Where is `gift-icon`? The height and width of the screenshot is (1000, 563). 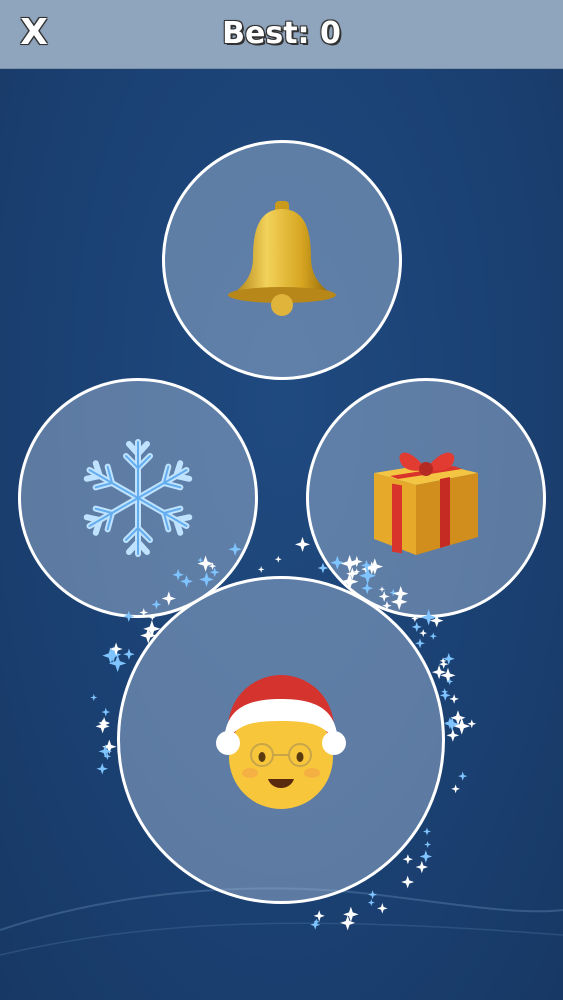
gift-icon is located at coordinates (426, 503).